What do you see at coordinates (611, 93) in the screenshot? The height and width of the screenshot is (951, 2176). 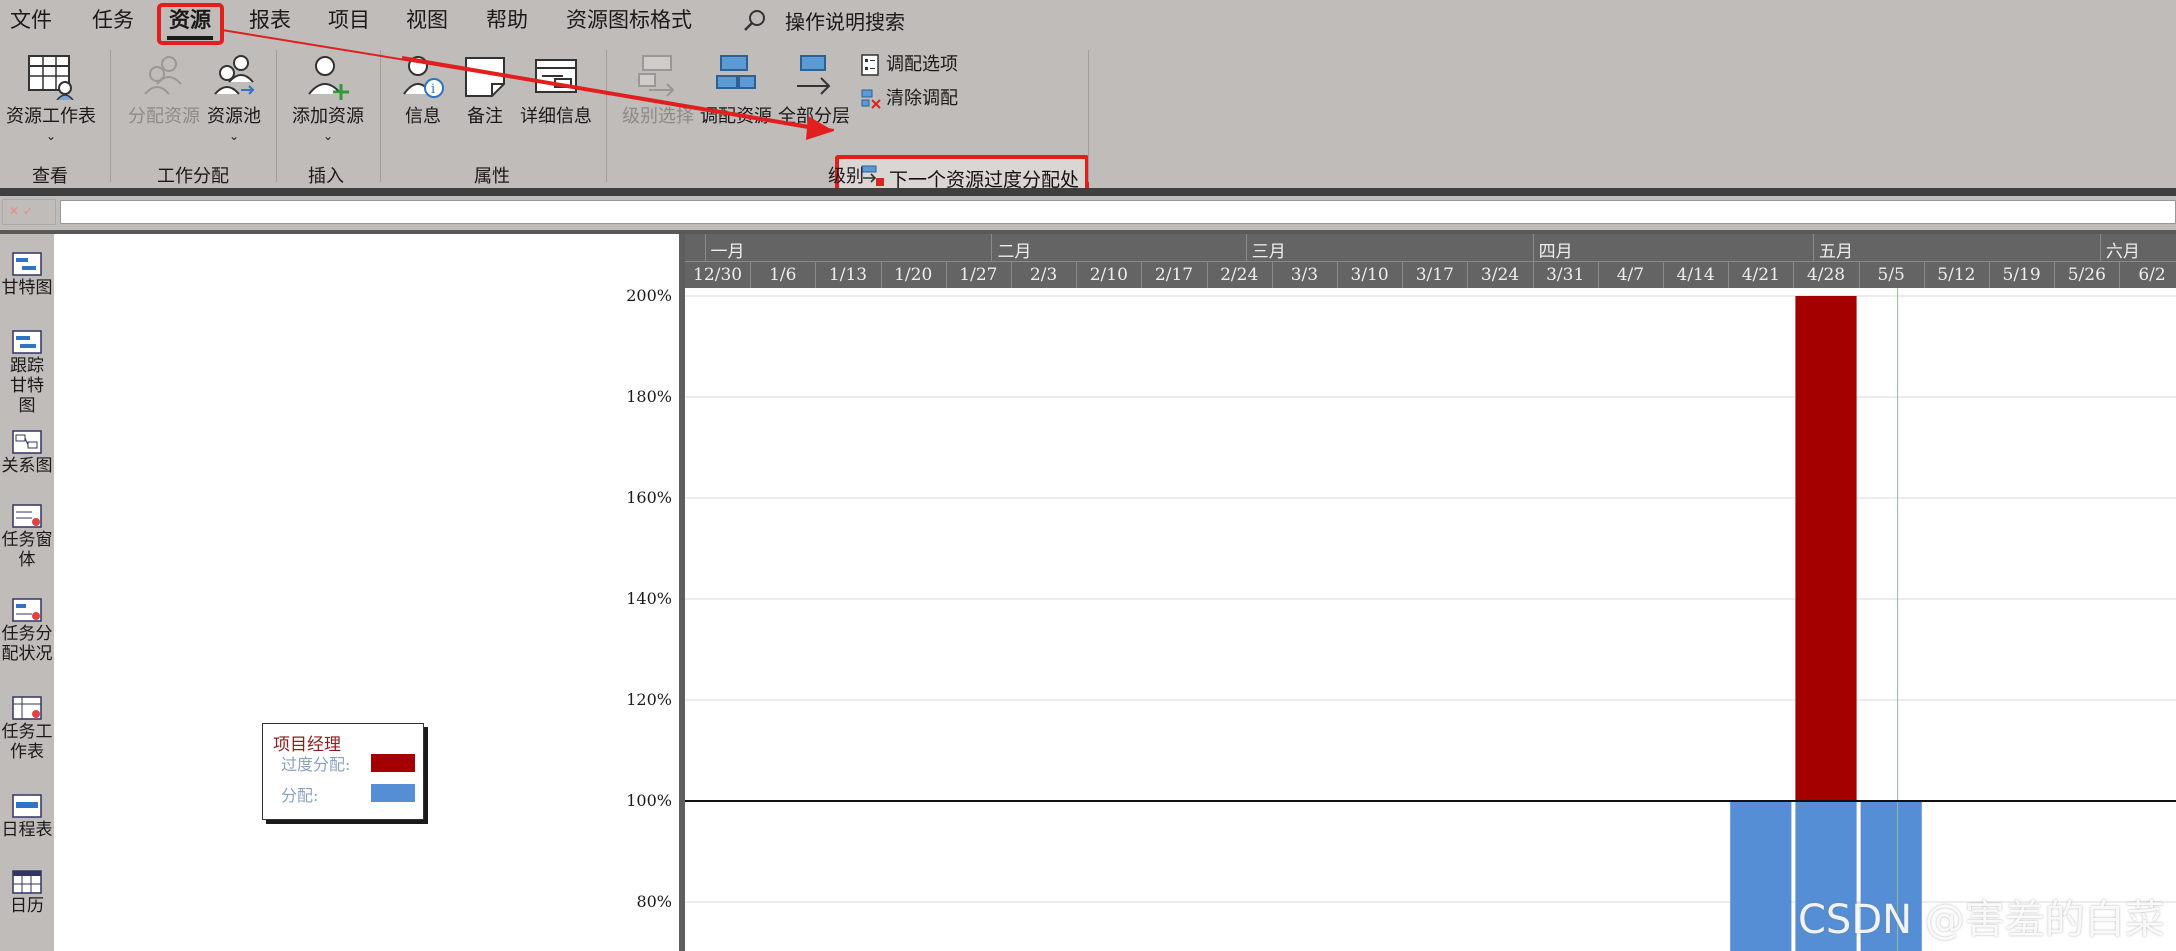 I see `annotation-arrow-line` at bounding box center [611, 93].